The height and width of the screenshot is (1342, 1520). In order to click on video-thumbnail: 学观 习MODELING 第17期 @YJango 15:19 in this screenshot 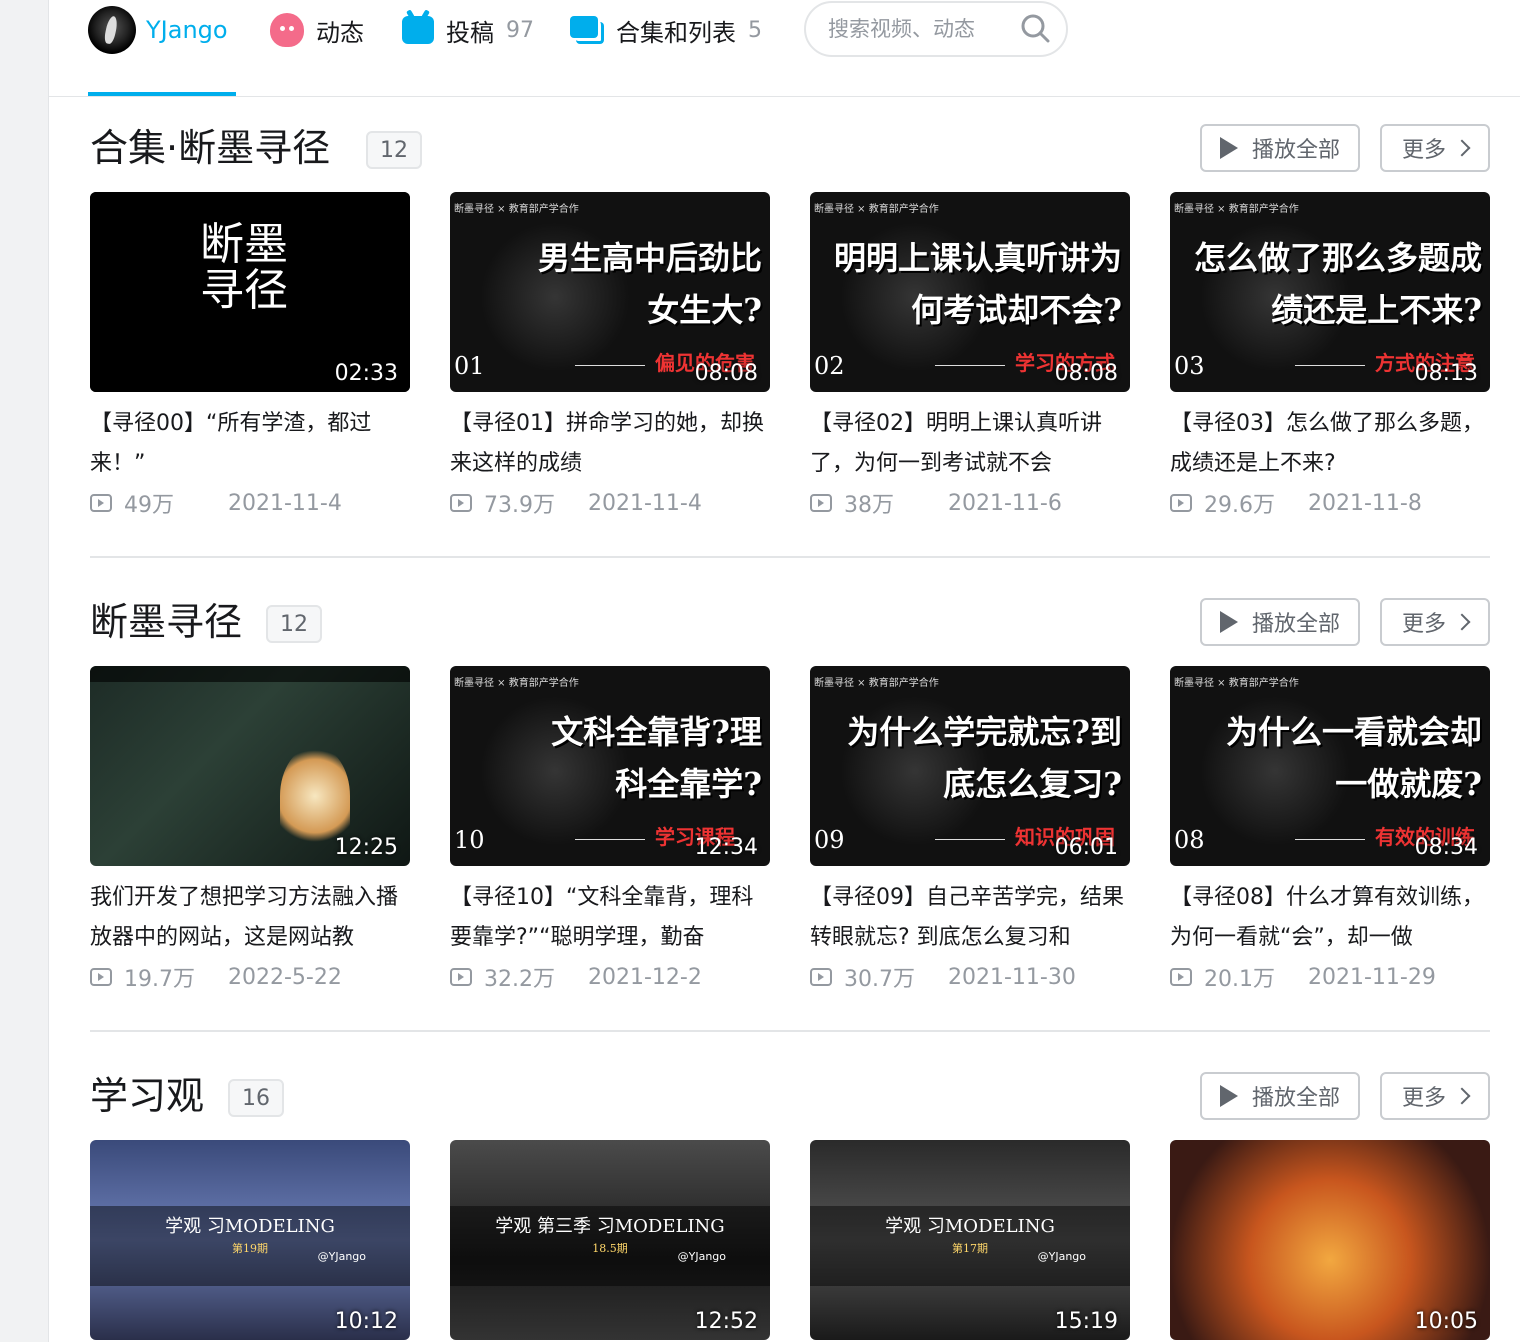, I will do `click(970, 1240)`.